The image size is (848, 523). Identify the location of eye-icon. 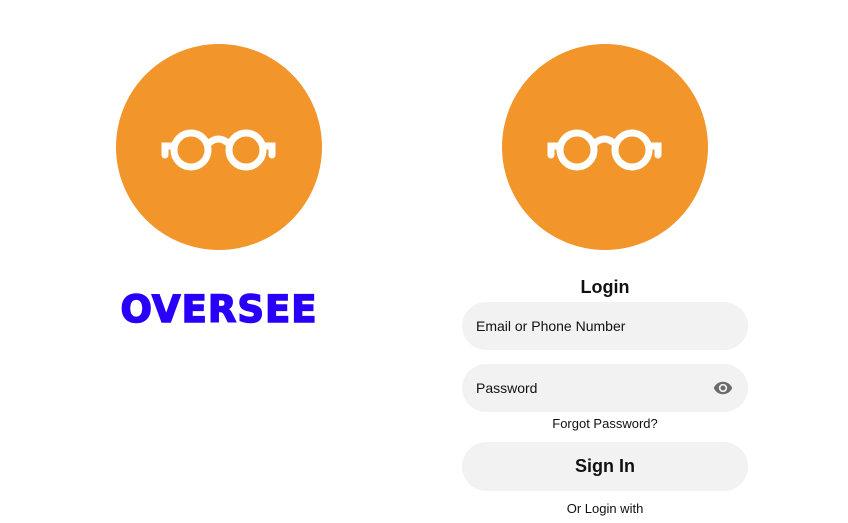
(723, 388).